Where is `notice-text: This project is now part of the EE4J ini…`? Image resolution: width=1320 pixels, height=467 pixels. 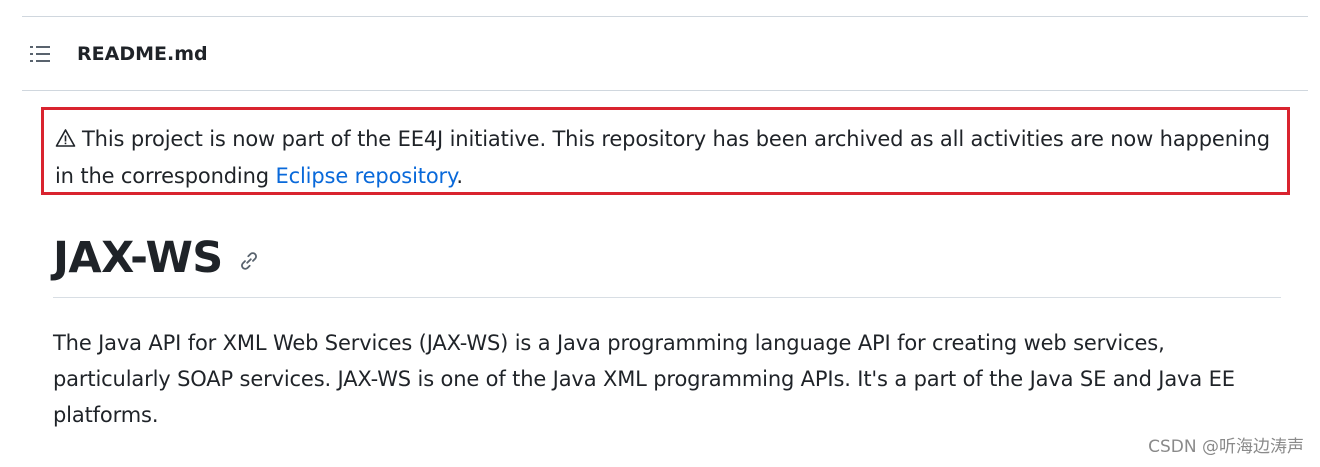 notice-text: This project is now part of the EE4J ini… is located at coordinates (673, 157).